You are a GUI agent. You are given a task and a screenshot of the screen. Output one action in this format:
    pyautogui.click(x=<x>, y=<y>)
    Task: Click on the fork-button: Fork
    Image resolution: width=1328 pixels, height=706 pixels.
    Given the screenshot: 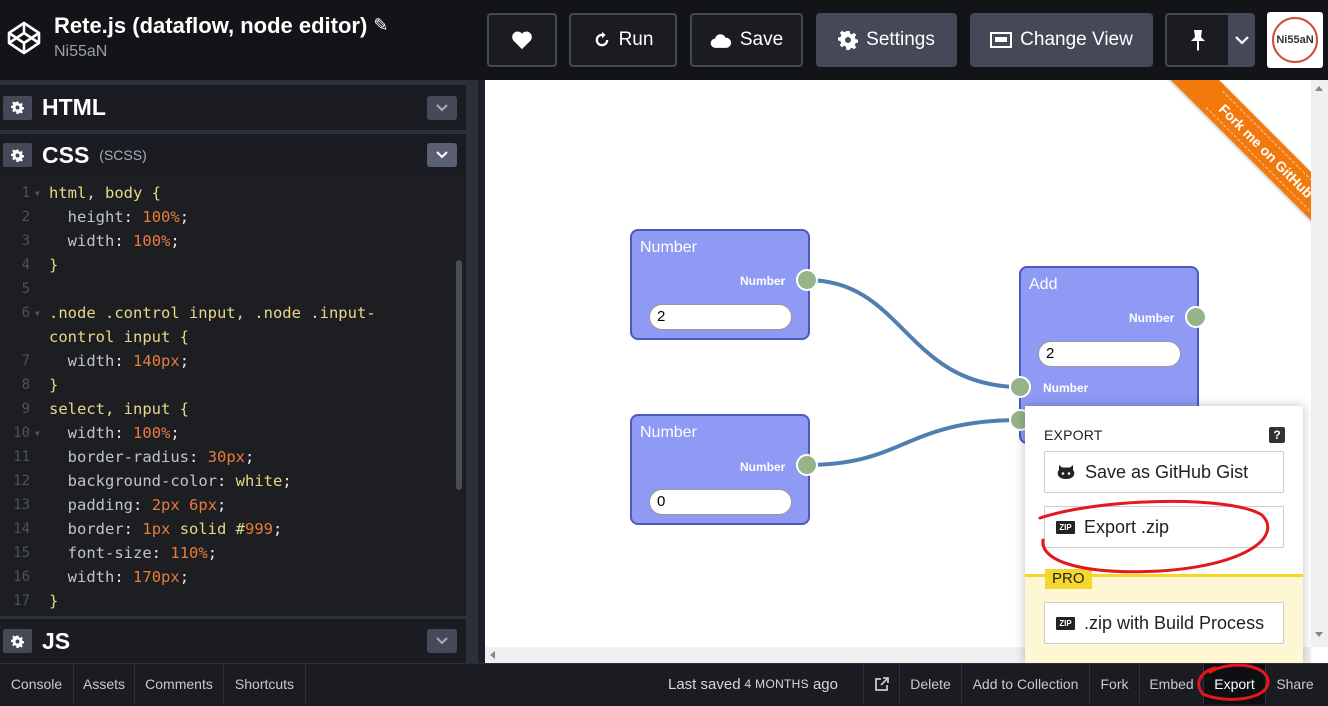 What is the action you would take?
    pyautogui.click(x=1115, y=684)
    